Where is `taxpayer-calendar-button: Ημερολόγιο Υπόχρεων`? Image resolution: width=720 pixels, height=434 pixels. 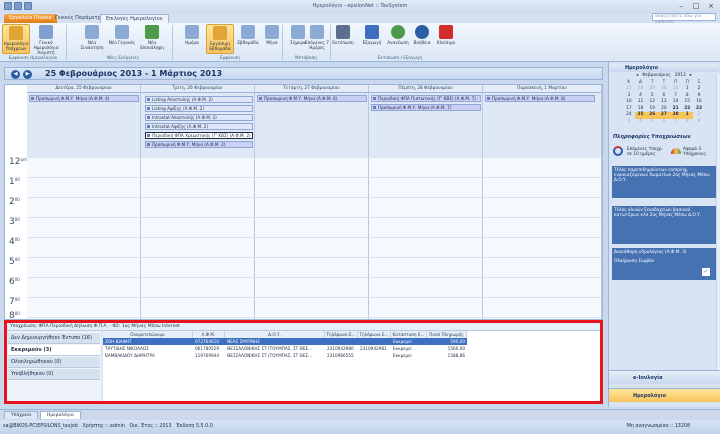
taxpayer-calendar-button: Ημερολόγιο Υπόχρεων is located at coordinates (16, 39).